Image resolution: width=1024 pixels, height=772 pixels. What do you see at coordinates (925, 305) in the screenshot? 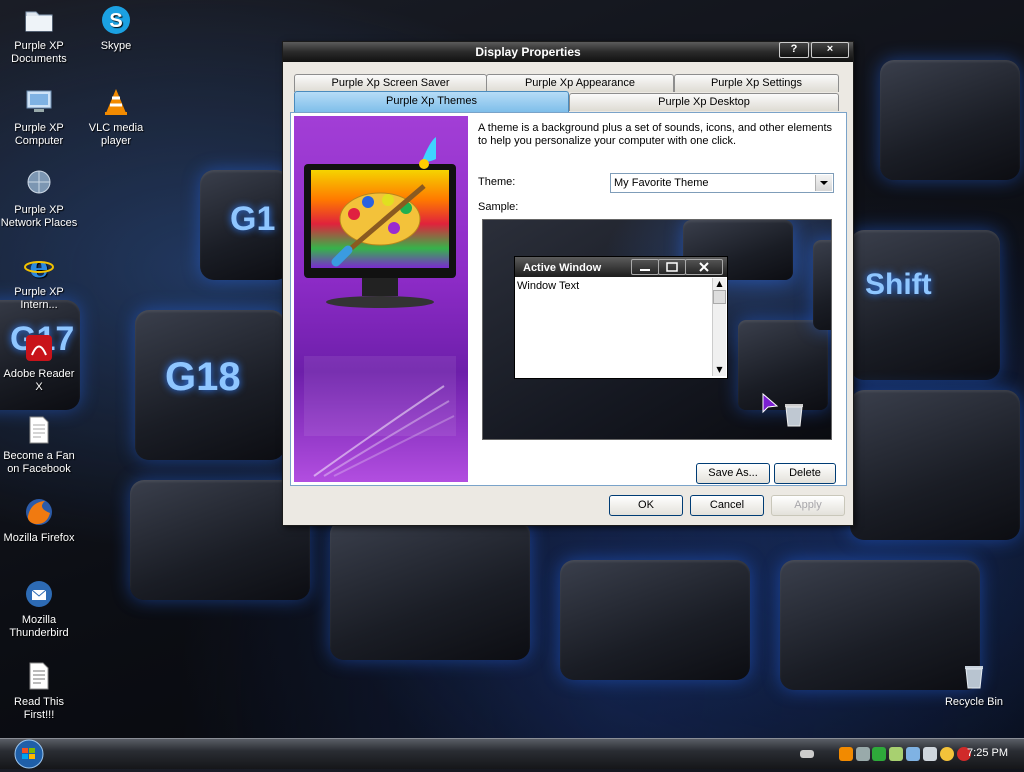
I see `keyboard-key-shift: Shift` at bounding box center [925, 305].